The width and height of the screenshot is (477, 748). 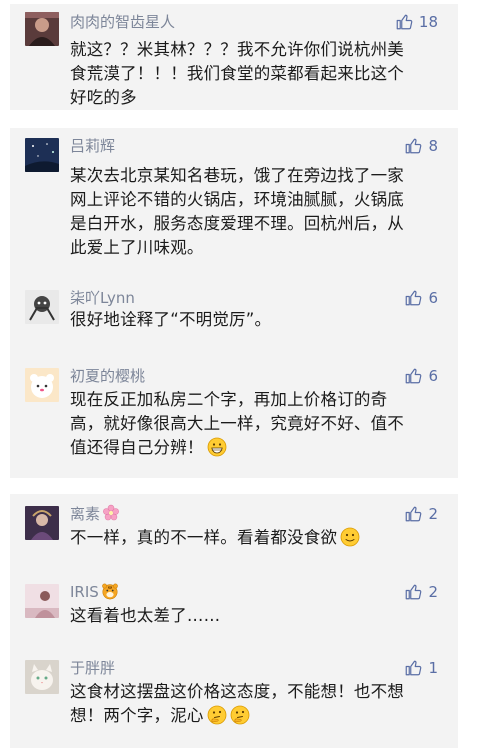 What do you see at coordinates (229, 399) in the screenshot?
I see `comment-line: 现在反正加私房二个字，再加上价格订的奇` at bounding box center [229, 399].